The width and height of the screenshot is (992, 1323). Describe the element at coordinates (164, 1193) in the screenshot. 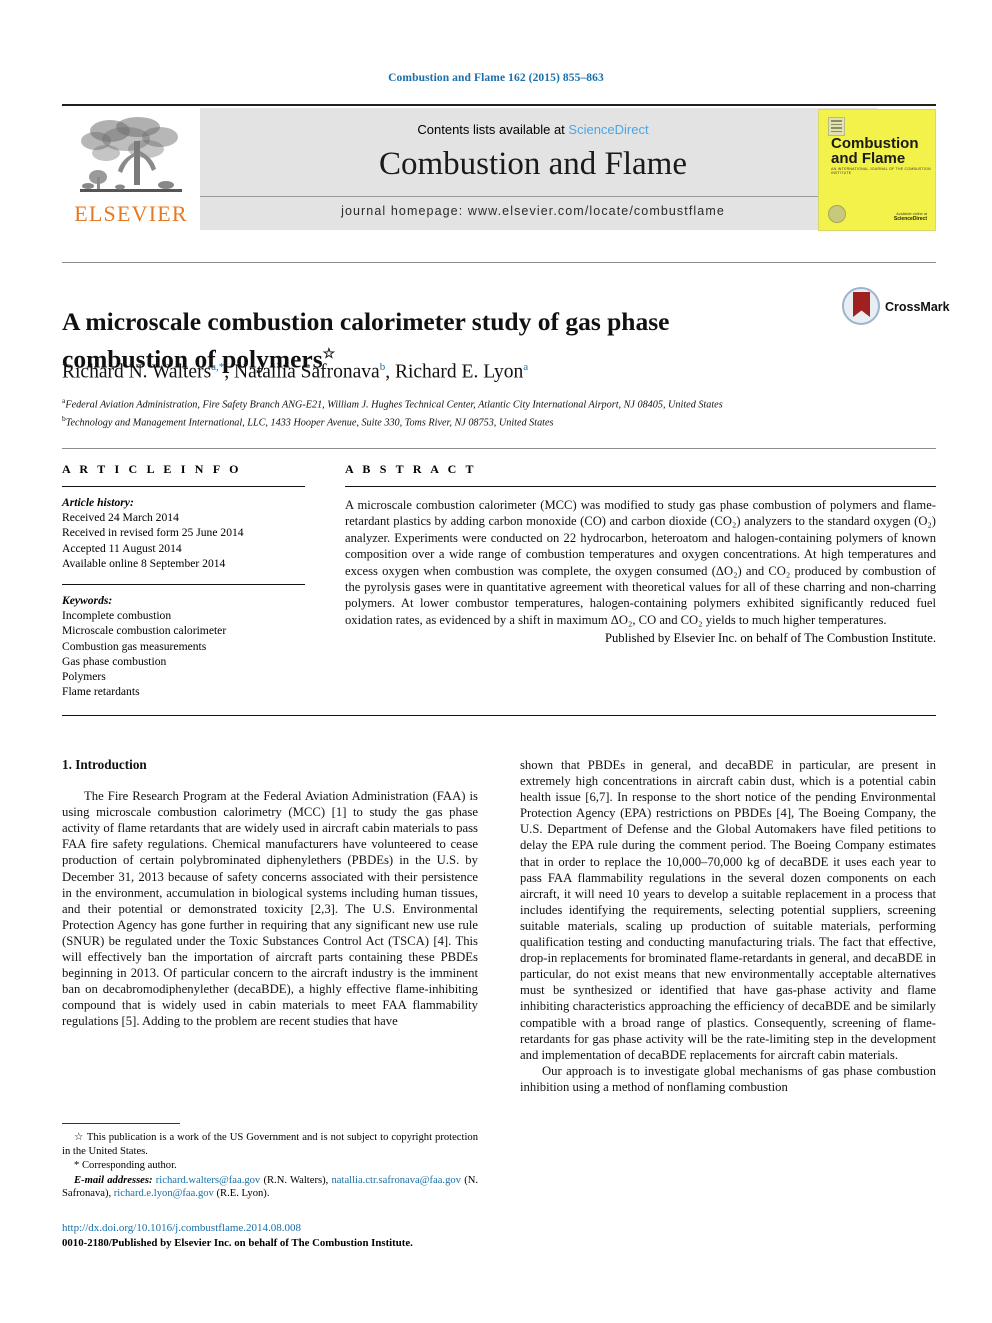

I see `email-link: richard.e.lyon@faa.gov` at that location.